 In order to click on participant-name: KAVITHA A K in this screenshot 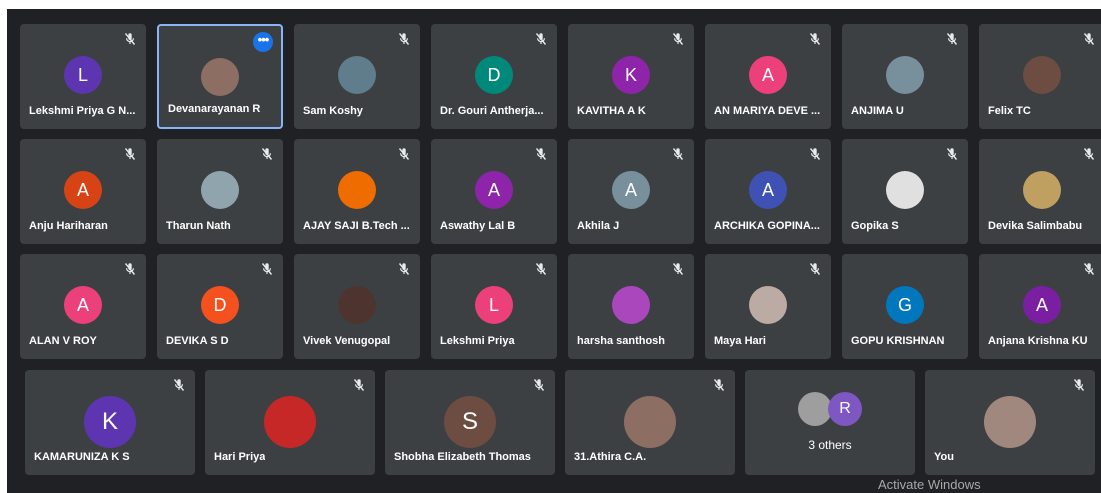, I will do `click(611, 111)`.